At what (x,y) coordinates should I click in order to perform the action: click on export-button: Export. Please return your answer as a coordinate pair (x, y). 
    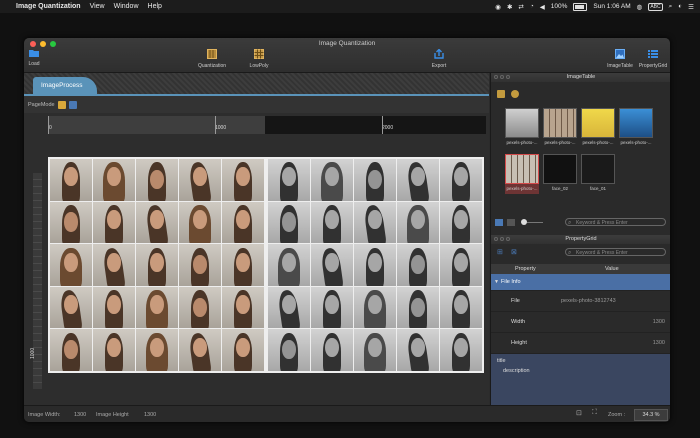
    Looking at the image, I should click on (439, 58).